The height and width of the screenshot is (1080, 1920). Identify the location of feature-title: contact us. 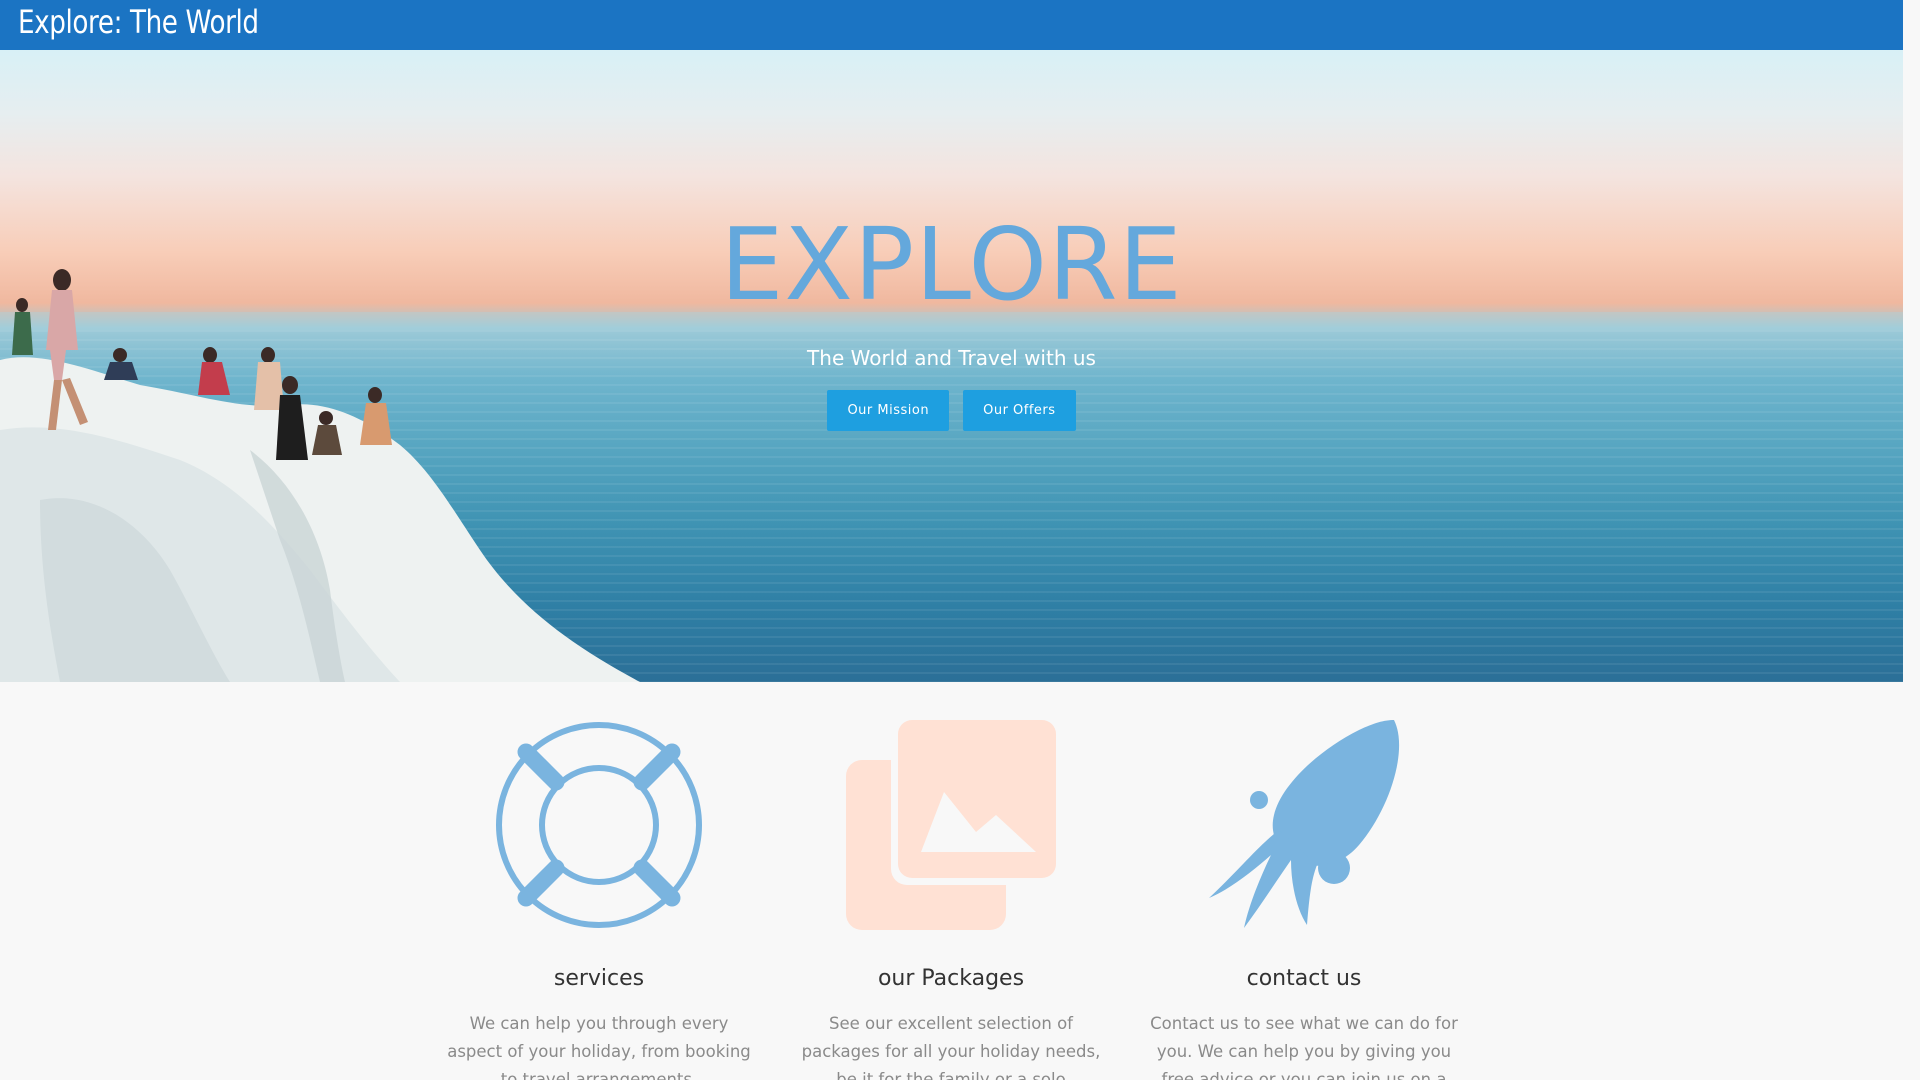
(1304, 978).